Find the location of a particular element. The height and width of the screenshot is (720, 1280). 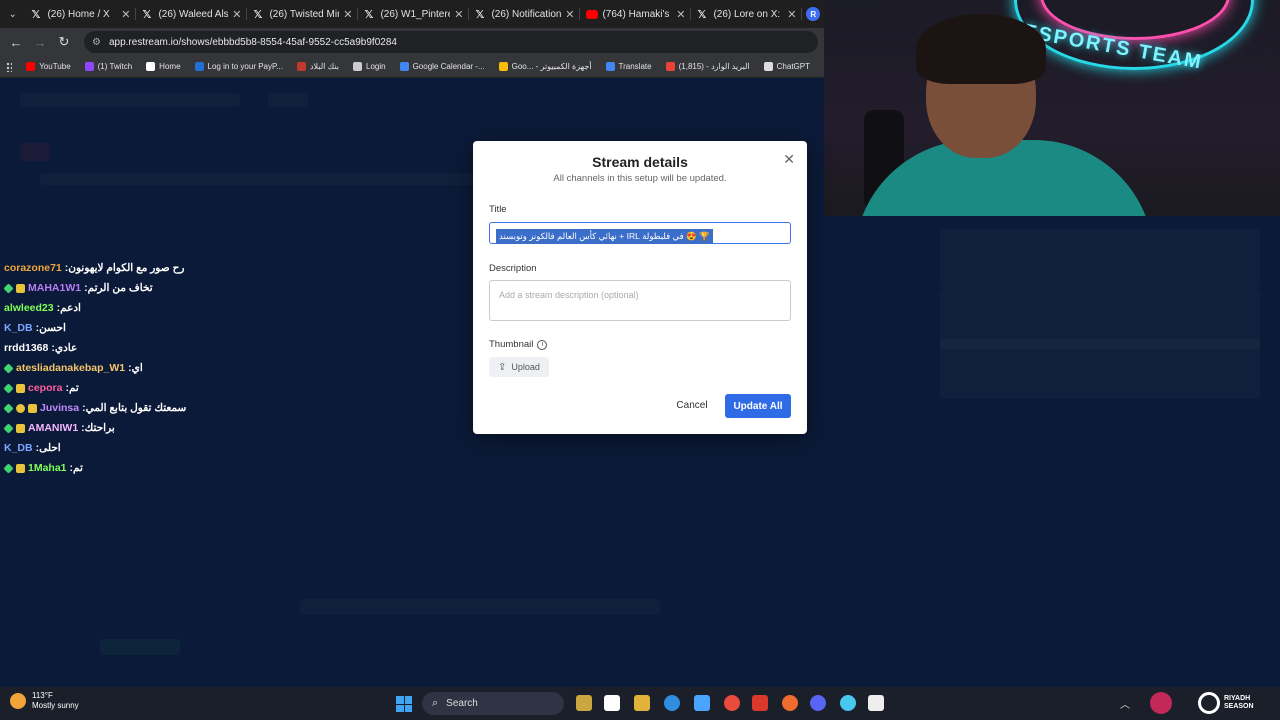

restream-logo-icon: R is located at coordinates (813, 14).